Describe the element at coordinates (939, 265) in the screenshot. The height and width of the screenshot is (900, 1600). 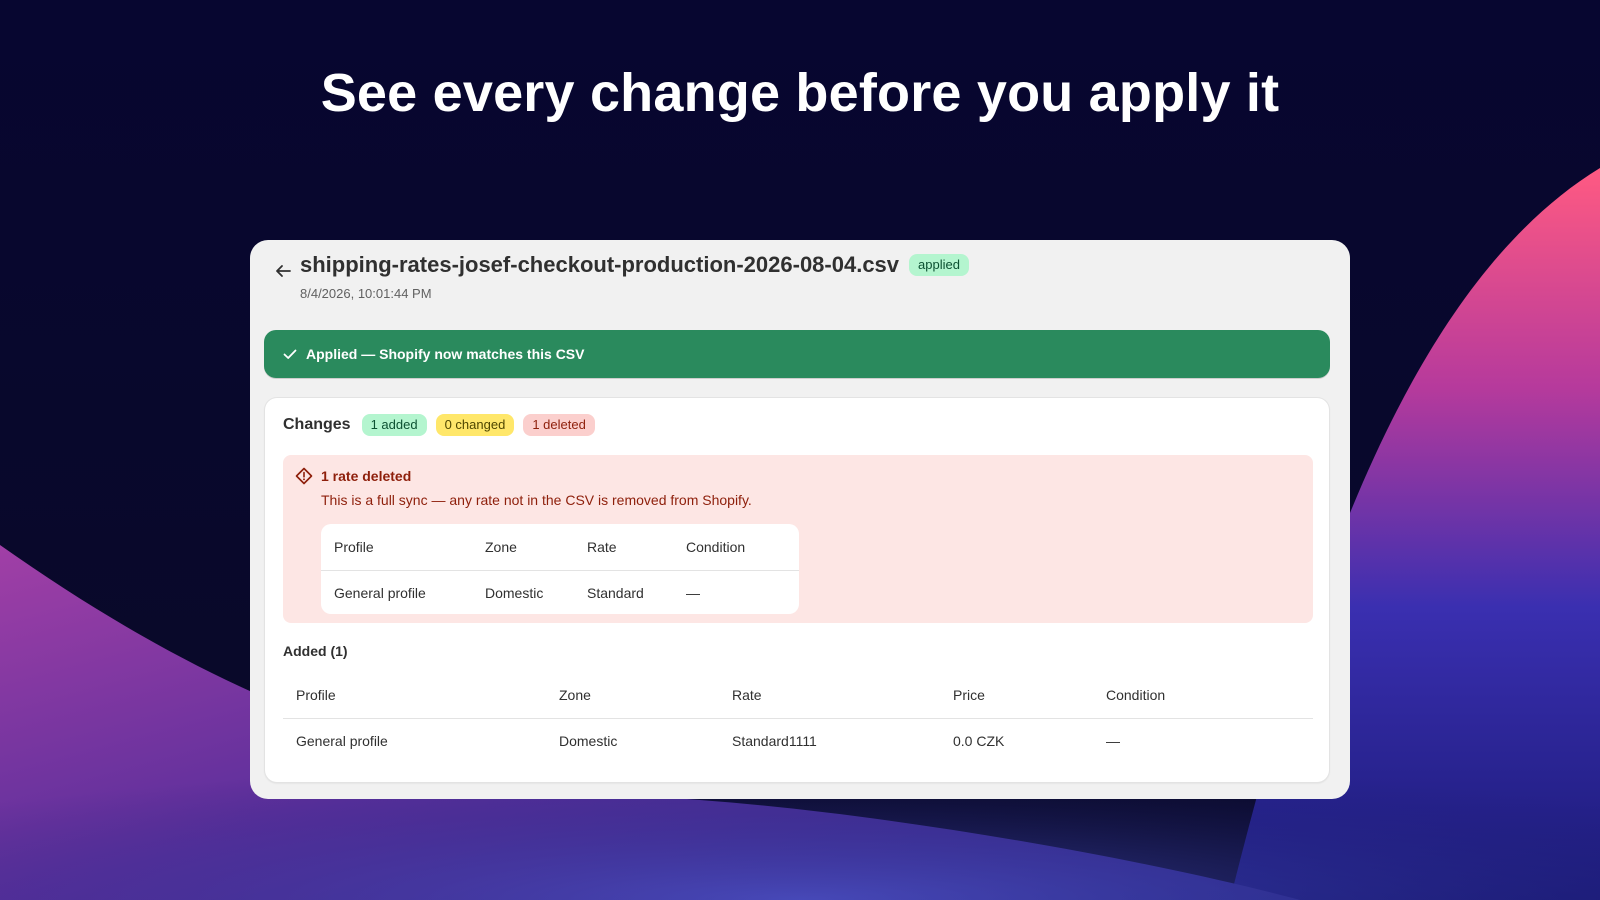
I see `status-badge: applied` at that location.